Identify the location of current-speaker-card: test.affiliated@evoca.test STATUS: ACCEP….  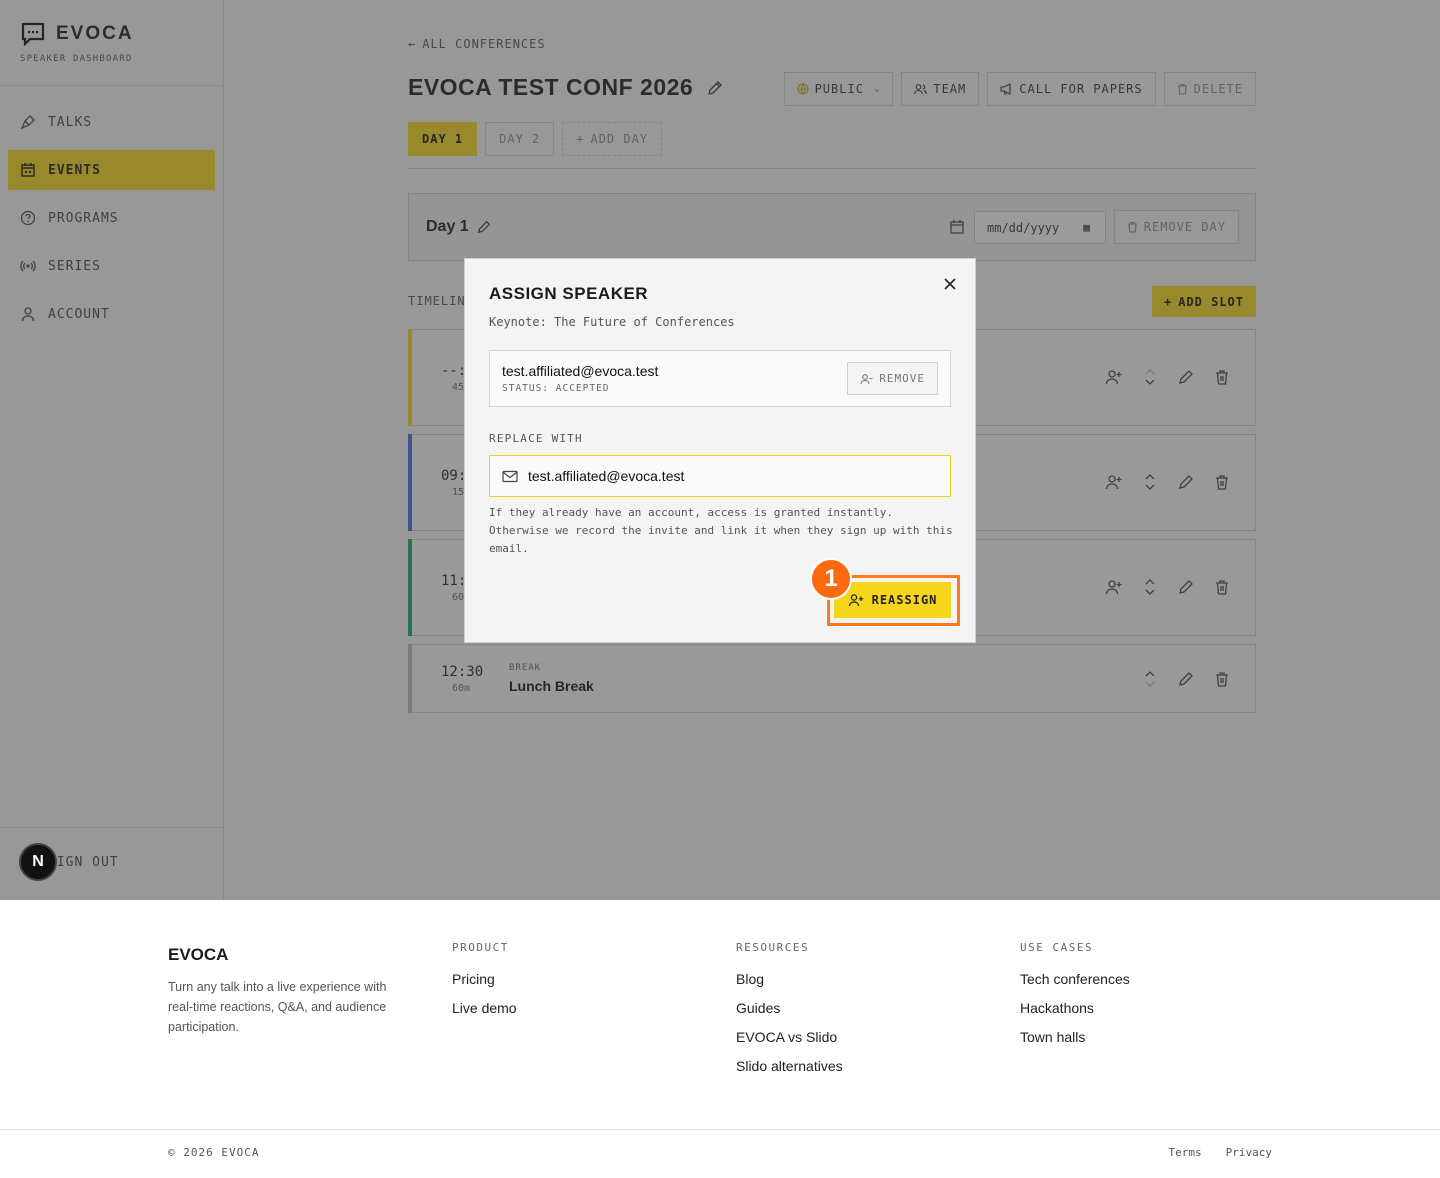
(720, 378).